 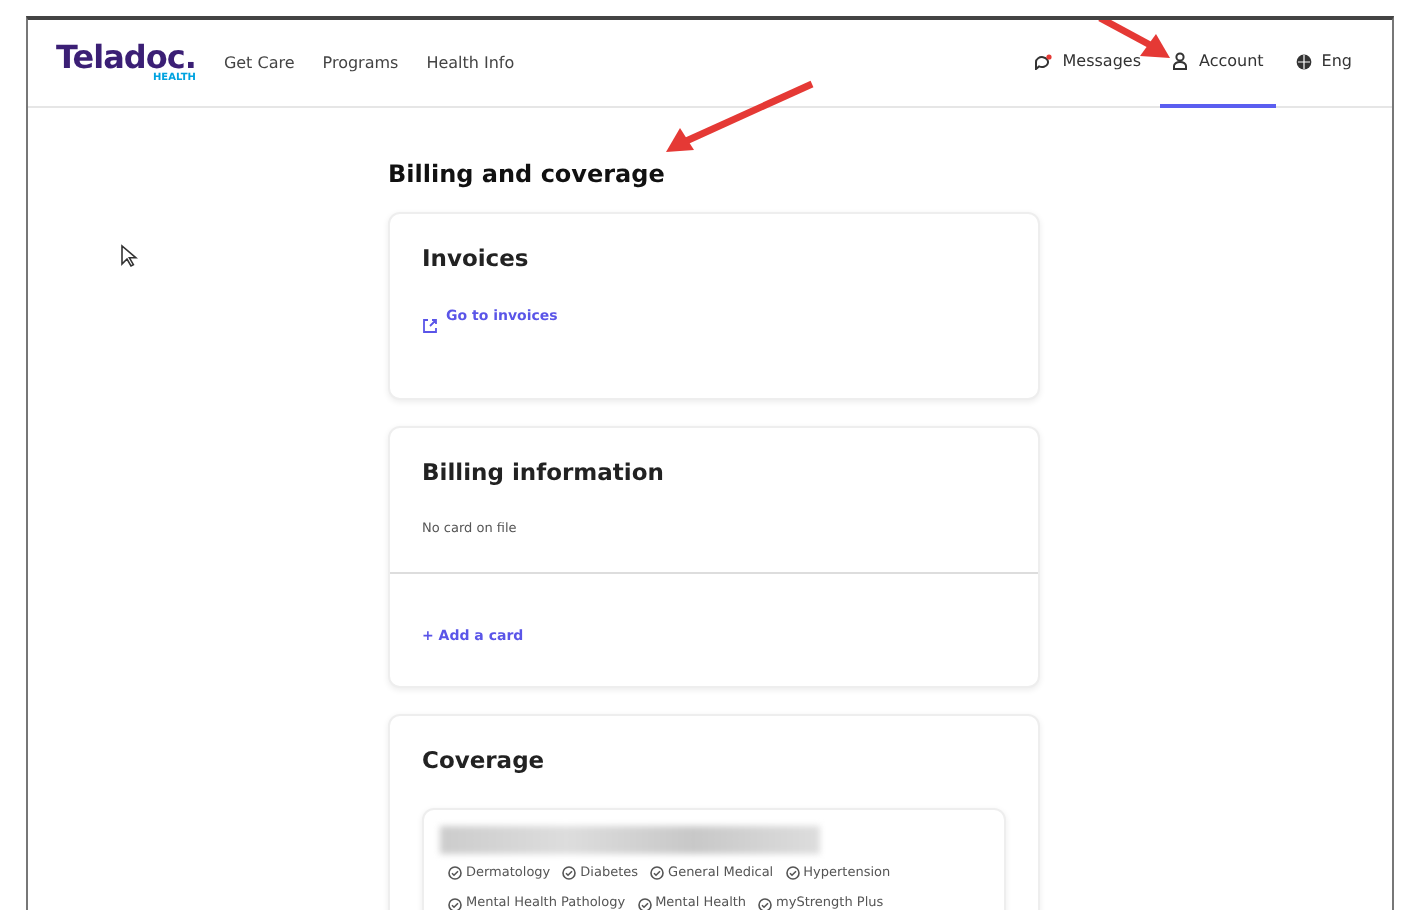 I want to click on nav-tab: Messages, so click(x=1087, y=63).